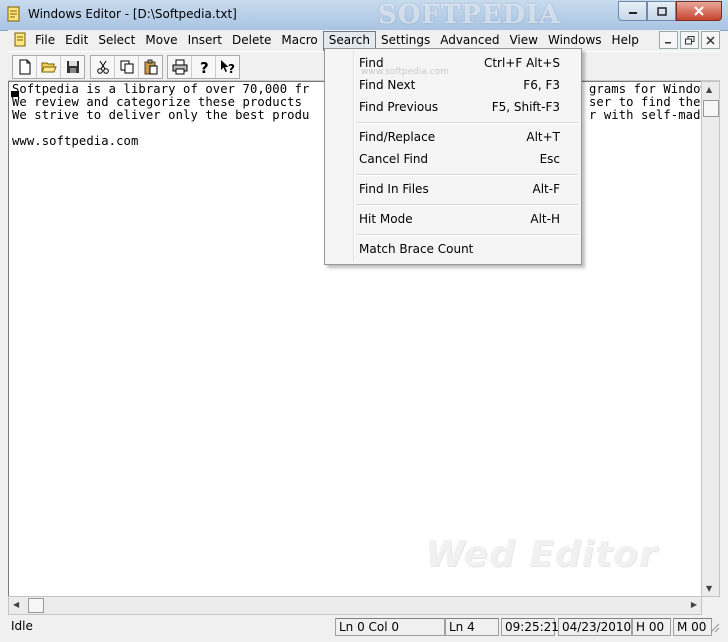 This screenshot has height=642, width=728. I want to click on mdi-restore-button, so click(689, 40).